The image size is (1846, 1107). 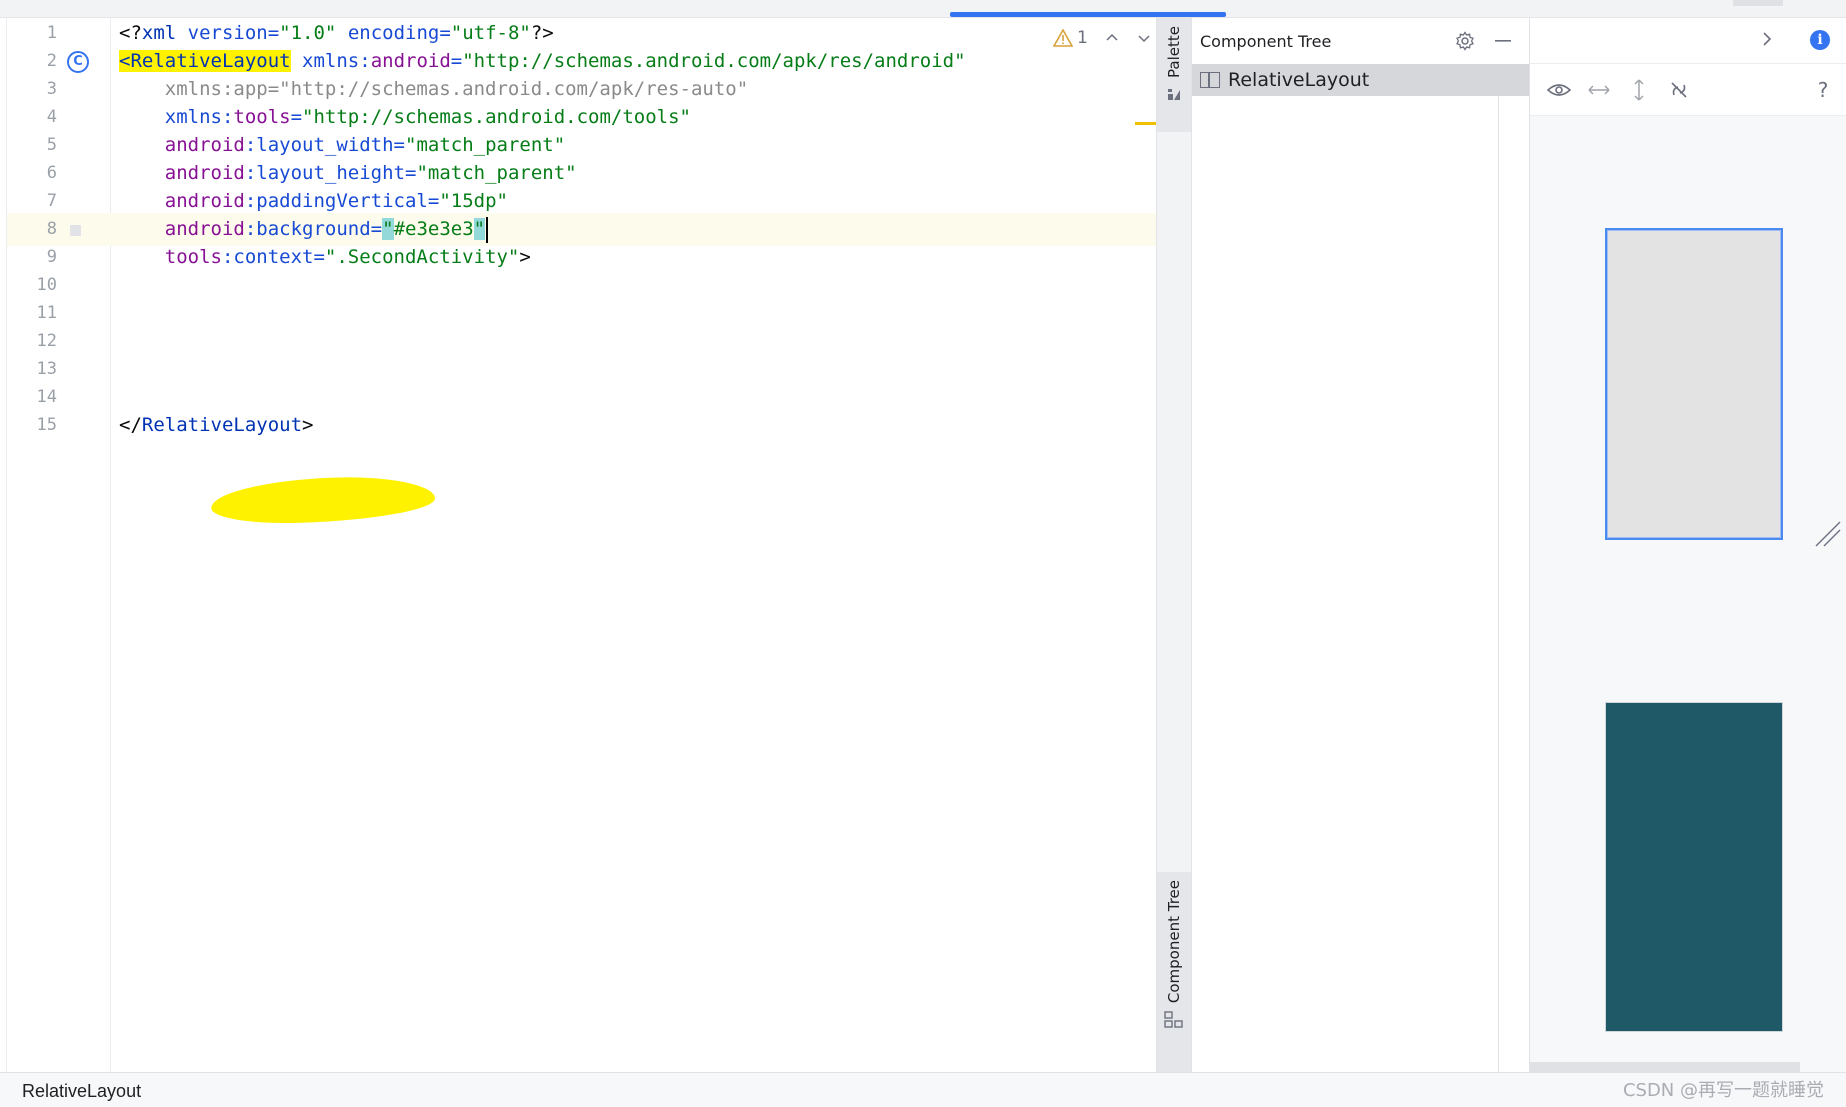 What do you see at coordinates (1599, 90) in the screenshot?
I see `expand-horizontal-icon` at bounding box center [1599, 90].